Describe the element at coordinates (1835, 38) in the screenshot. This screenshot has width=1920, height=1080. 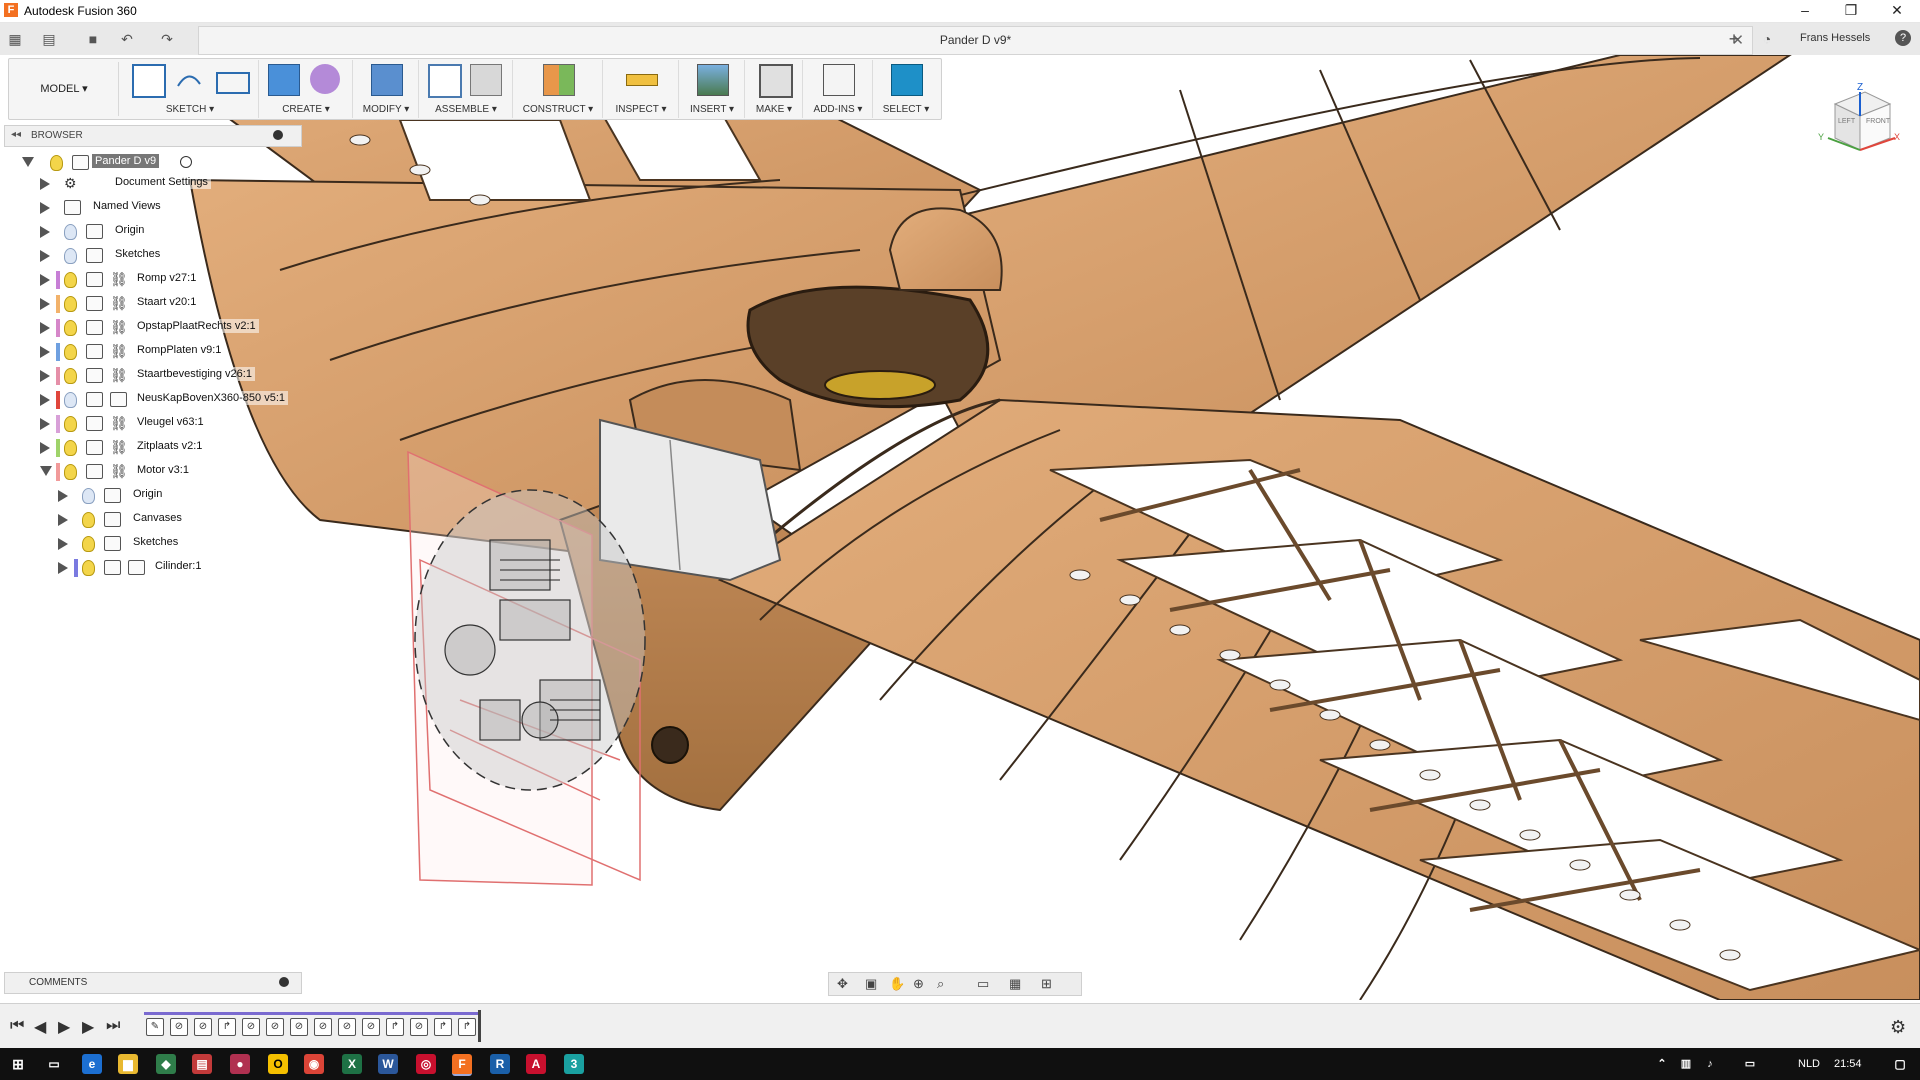
I see `user-name: Frans Hessels` at that location.